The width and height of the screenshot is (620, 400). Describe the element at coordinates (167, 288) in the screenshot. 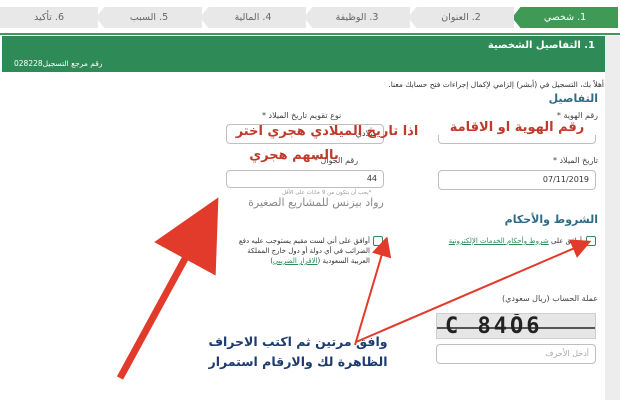

I see `arrow-big` at that location.